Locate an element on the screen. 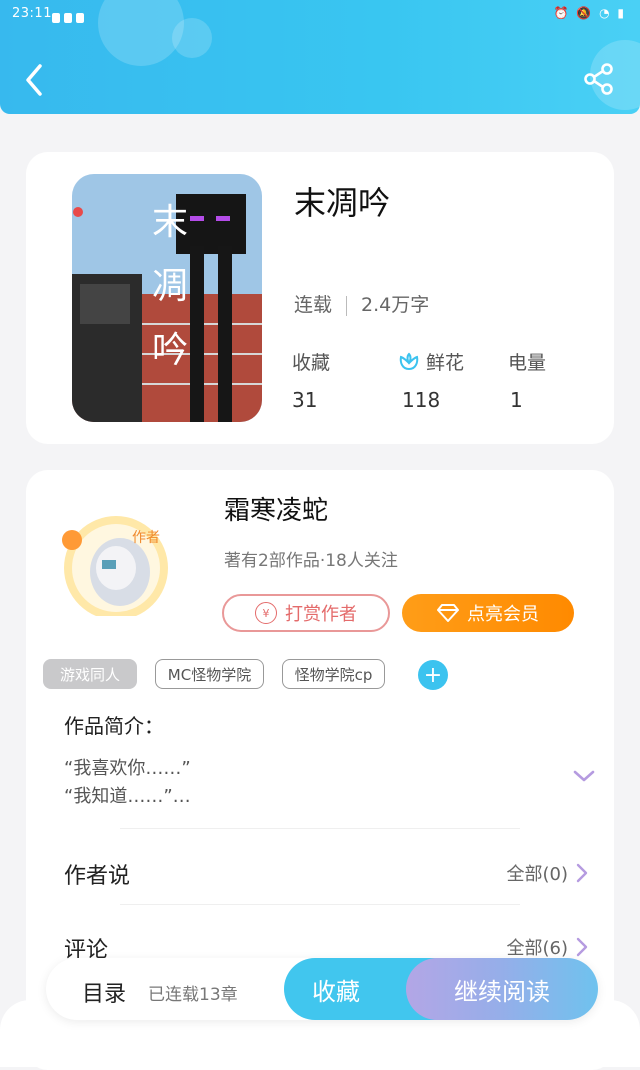 The image size is (640, 1070). author-avatar: 作者 is located at coordinates (121, 566).